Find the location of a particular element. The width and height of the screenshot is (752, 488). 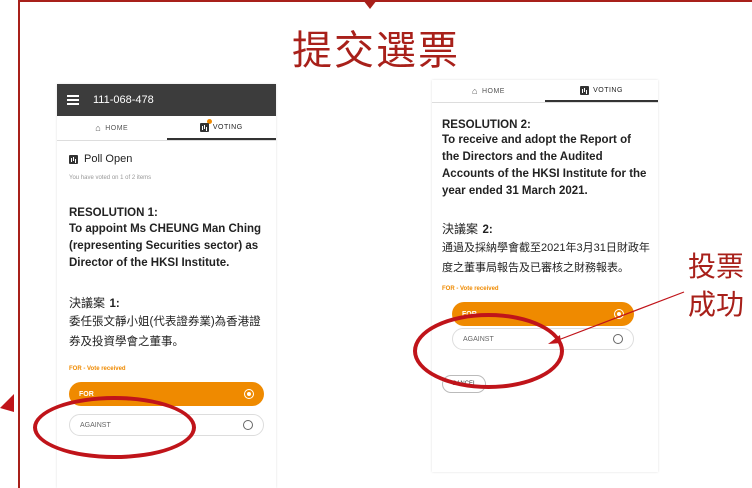

success-note-line2: 成功 is located at coordinates (716, 304).